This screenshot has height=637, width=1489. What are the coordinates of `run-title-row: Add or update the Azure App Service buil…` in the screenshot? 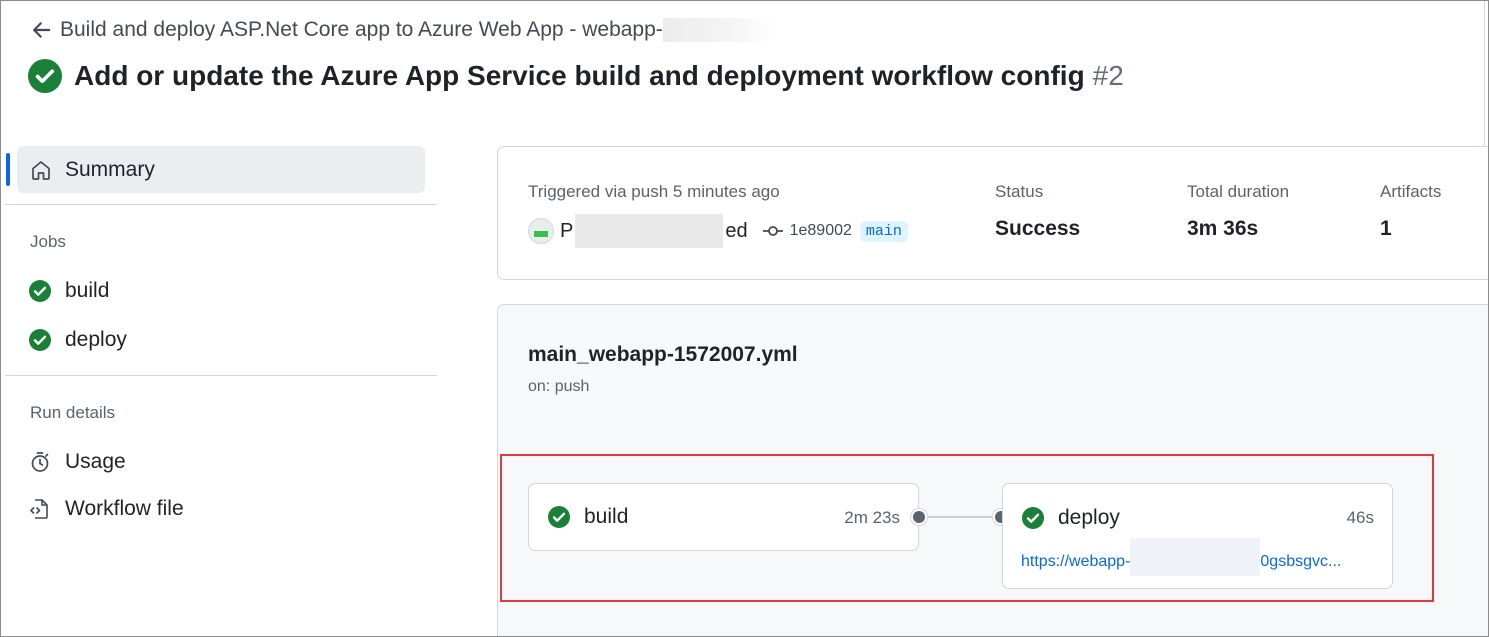 It's located at (576, 76).